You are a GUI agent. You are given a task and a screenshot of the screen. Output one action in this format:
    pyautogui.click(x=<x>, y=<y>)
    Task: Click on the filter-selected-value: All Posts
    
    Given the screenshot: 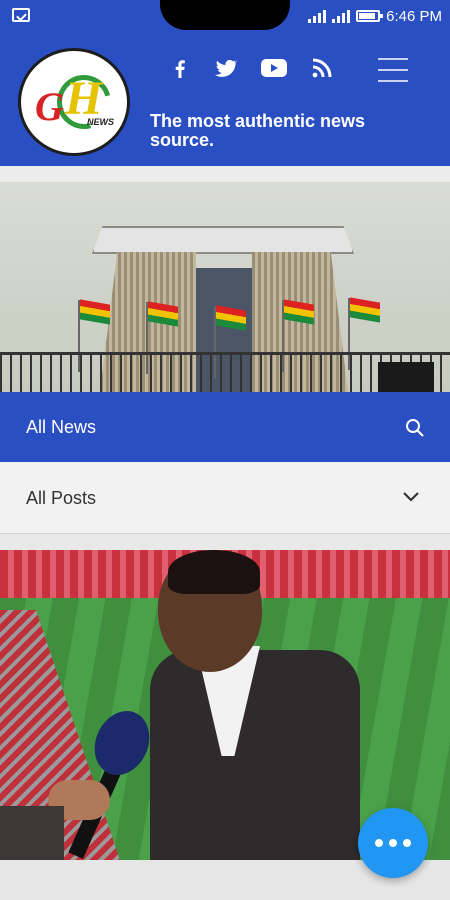 What is the action you would take?
    pyautogui.click(x=61, y=498)
    